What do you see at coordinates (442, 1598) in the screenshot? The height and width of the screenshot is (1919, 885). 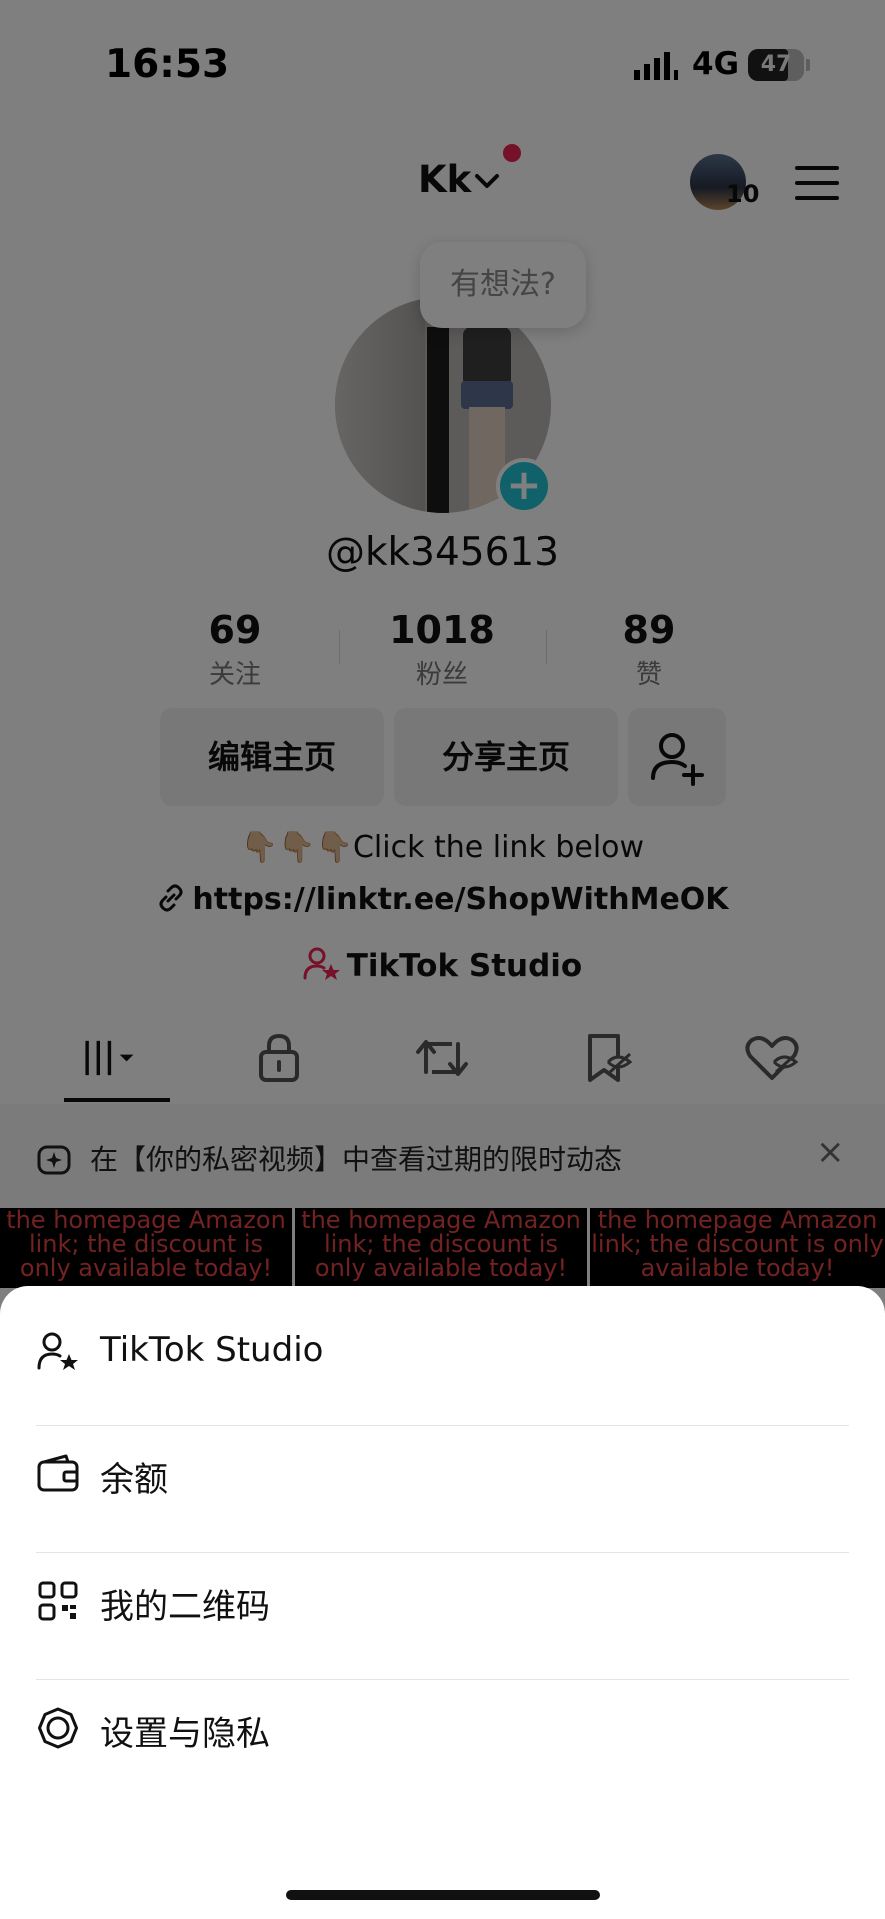 I see `menu-item-qr-code: 我的二维码` at bounding box center [442, 1598].